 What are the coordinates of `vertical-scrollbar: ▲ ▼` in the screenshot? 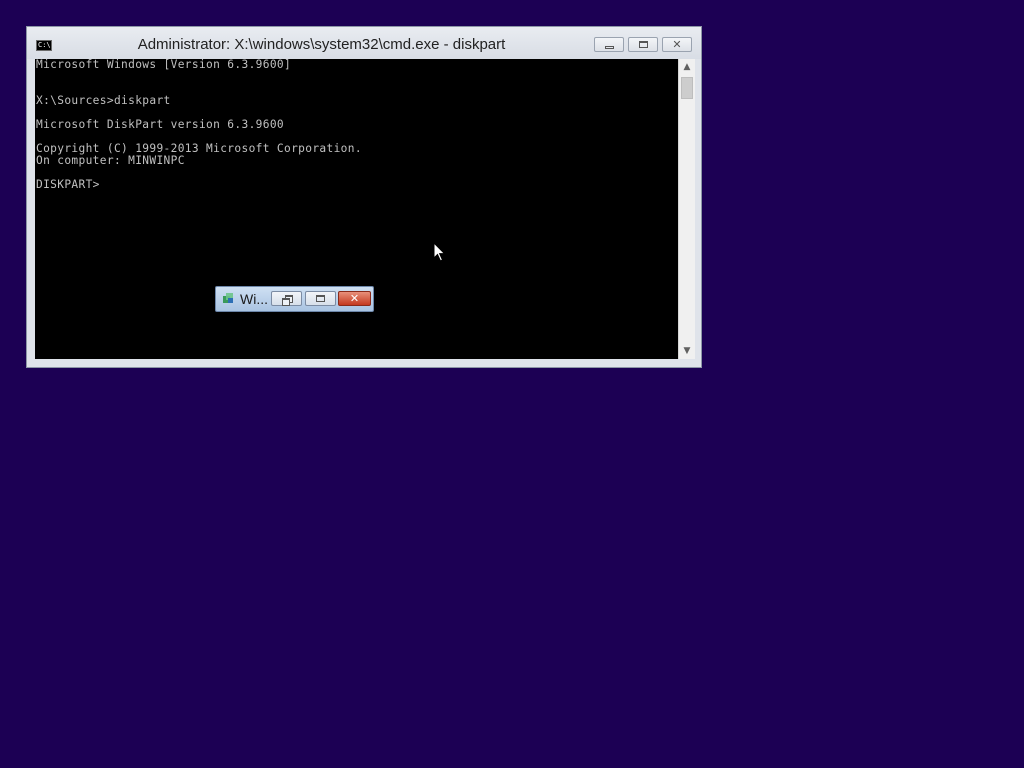 It's located at (686, 209).